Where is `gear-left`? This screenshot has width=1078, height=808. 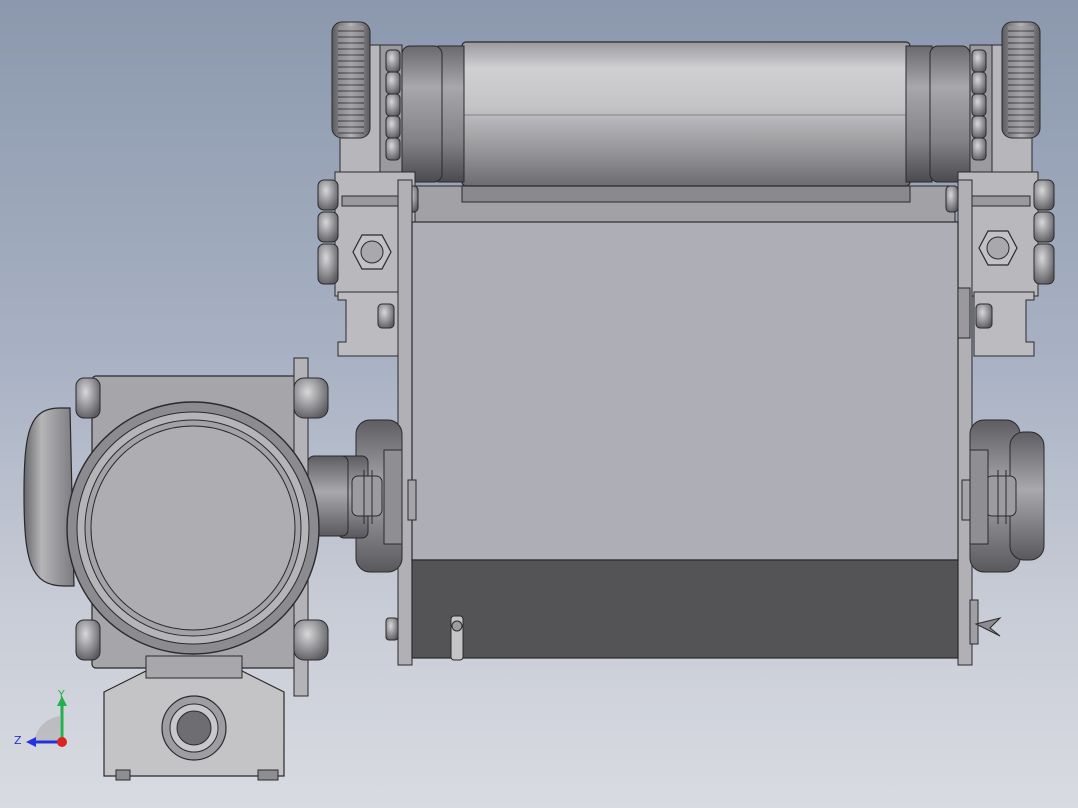
gear-left is located at coordinates (351, 80).